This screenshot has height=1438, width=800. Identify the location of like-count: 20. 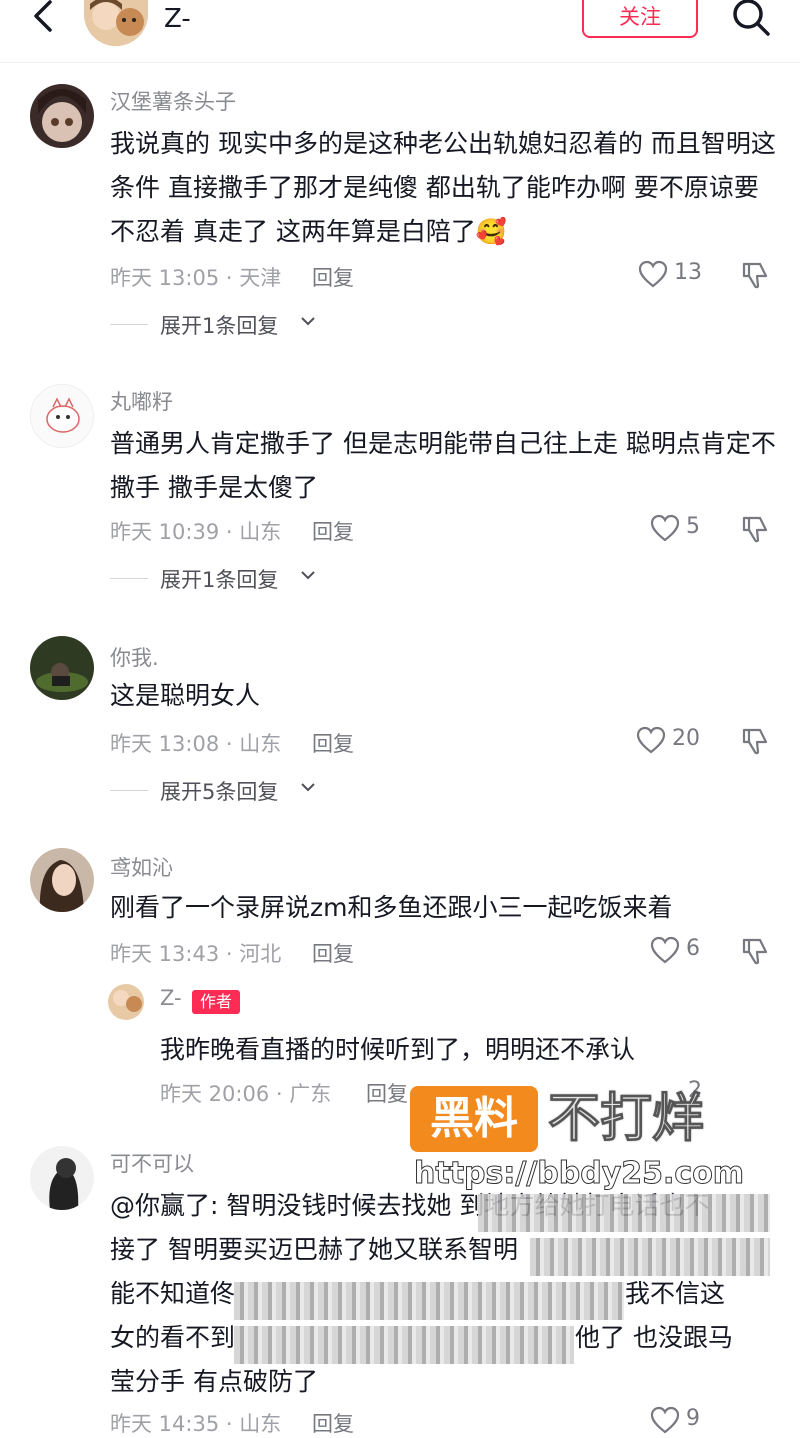
(686, 738).